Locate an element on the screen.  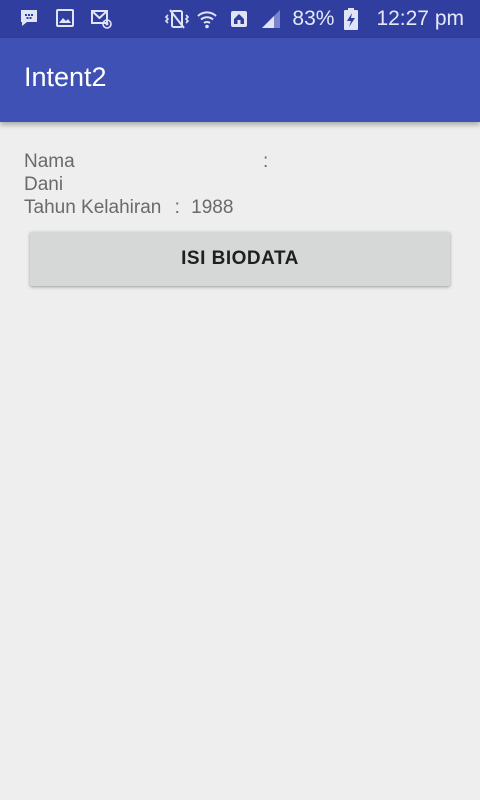
email-icon is located at coordinates (101, 18).